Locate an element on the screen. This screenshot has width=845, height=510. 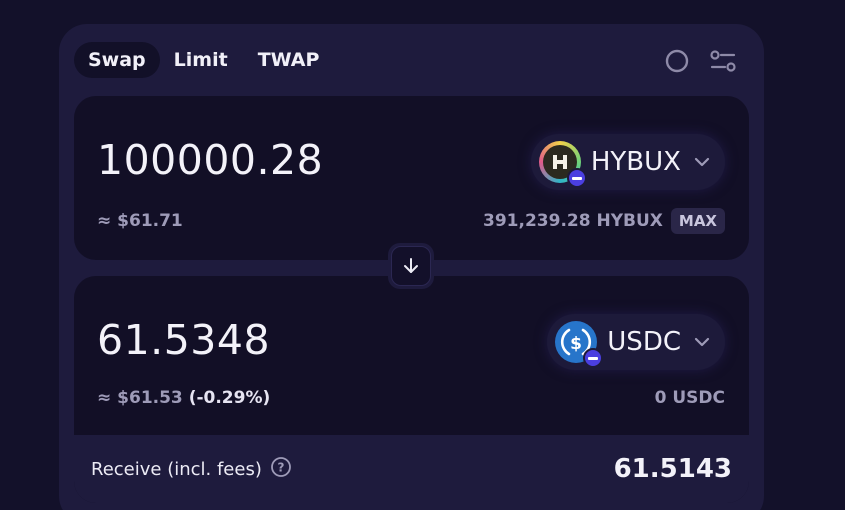
sell-usd-value: ≈ $61.71 is located at coordinates (140, 221).